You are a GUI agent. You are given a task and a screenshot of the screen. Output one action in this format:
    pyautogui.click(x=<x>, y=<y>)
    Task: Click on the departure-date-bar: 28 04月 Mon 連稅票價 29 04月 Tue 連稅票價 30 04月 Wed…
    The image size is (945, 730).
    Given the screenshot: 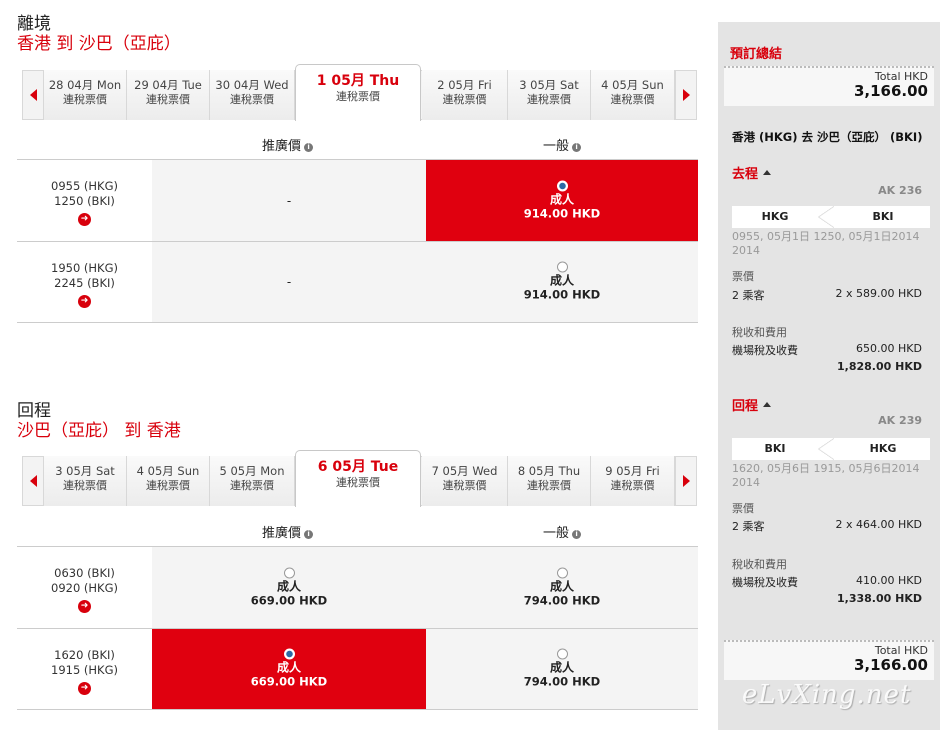 What is the action you would take?
    pyautogui.click(x=359, y=92)
    